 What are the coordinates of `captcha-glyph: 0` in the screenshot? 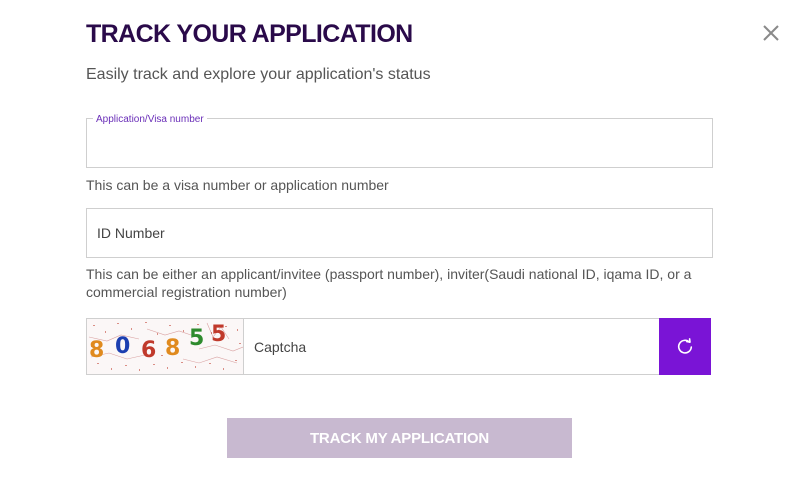 It's located at (122, 346).